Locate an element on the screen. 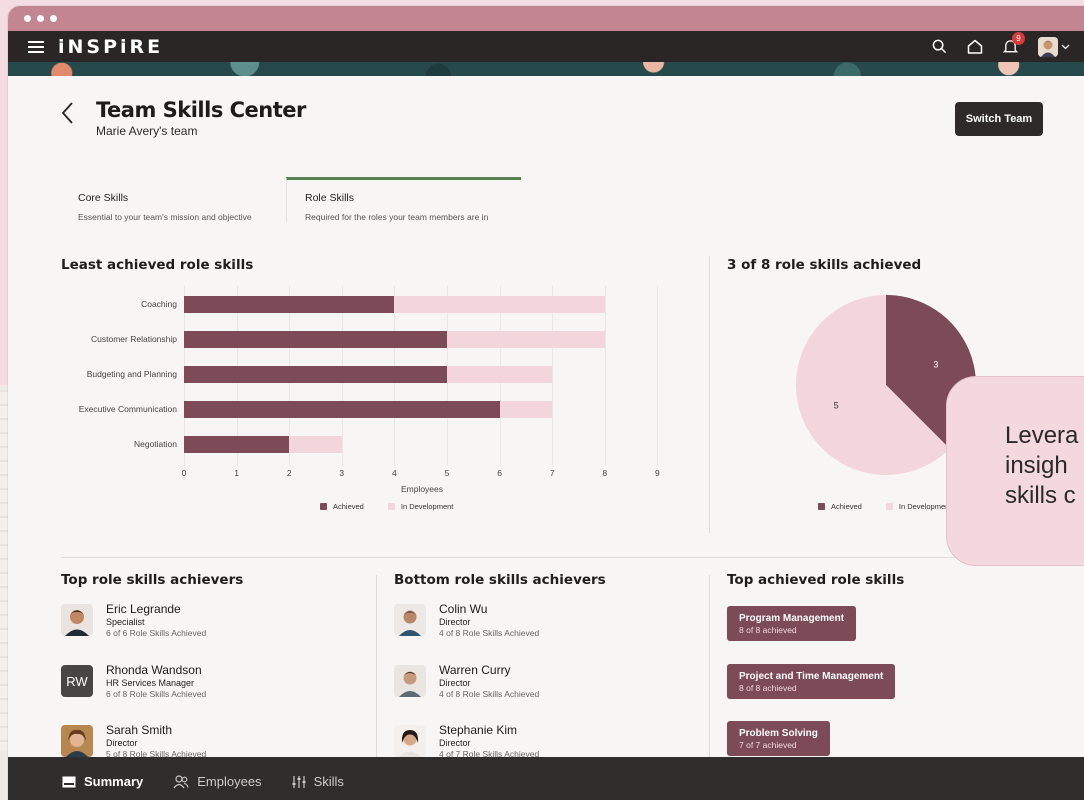  nav-label: Employees is located at coordinates (229, 781).